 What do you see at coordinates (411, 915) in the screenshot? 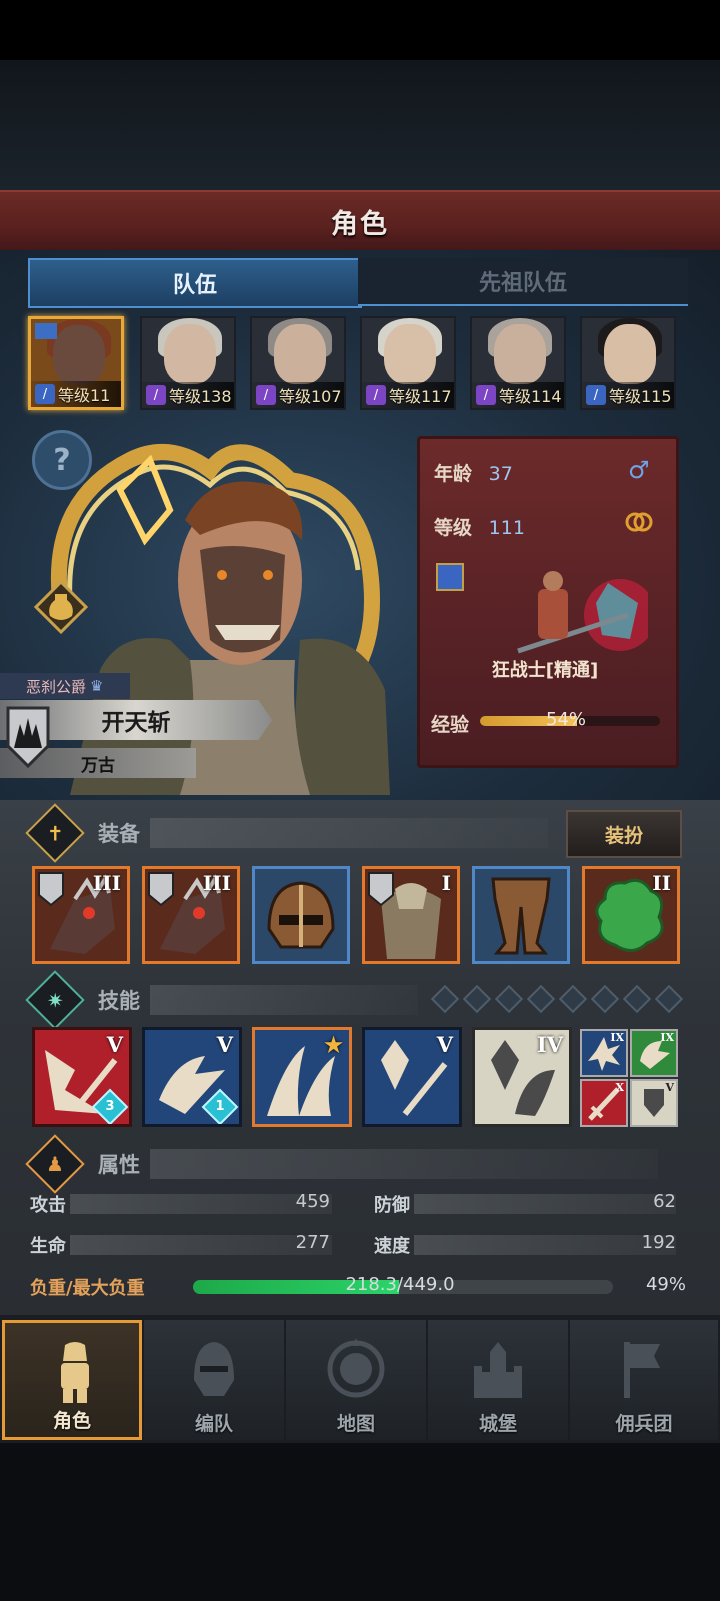
I see `equipment-slot: I` at bounding box center [411, 915].